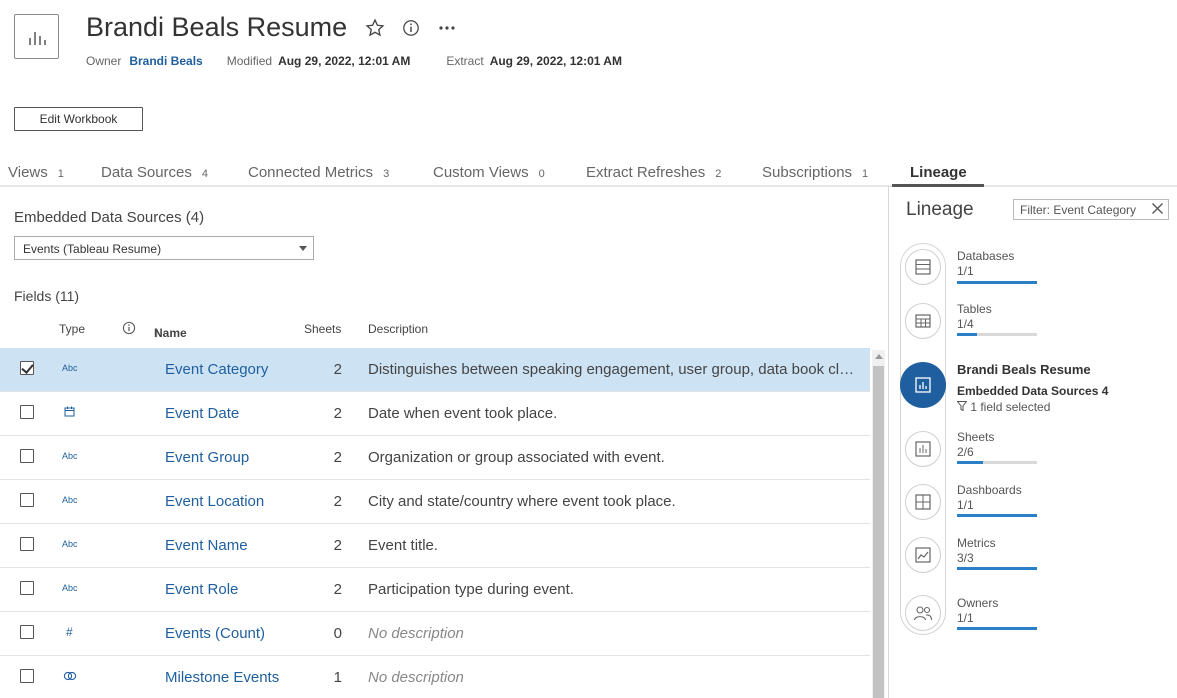  I want to click on hash-icon: #, so click(69, 632).